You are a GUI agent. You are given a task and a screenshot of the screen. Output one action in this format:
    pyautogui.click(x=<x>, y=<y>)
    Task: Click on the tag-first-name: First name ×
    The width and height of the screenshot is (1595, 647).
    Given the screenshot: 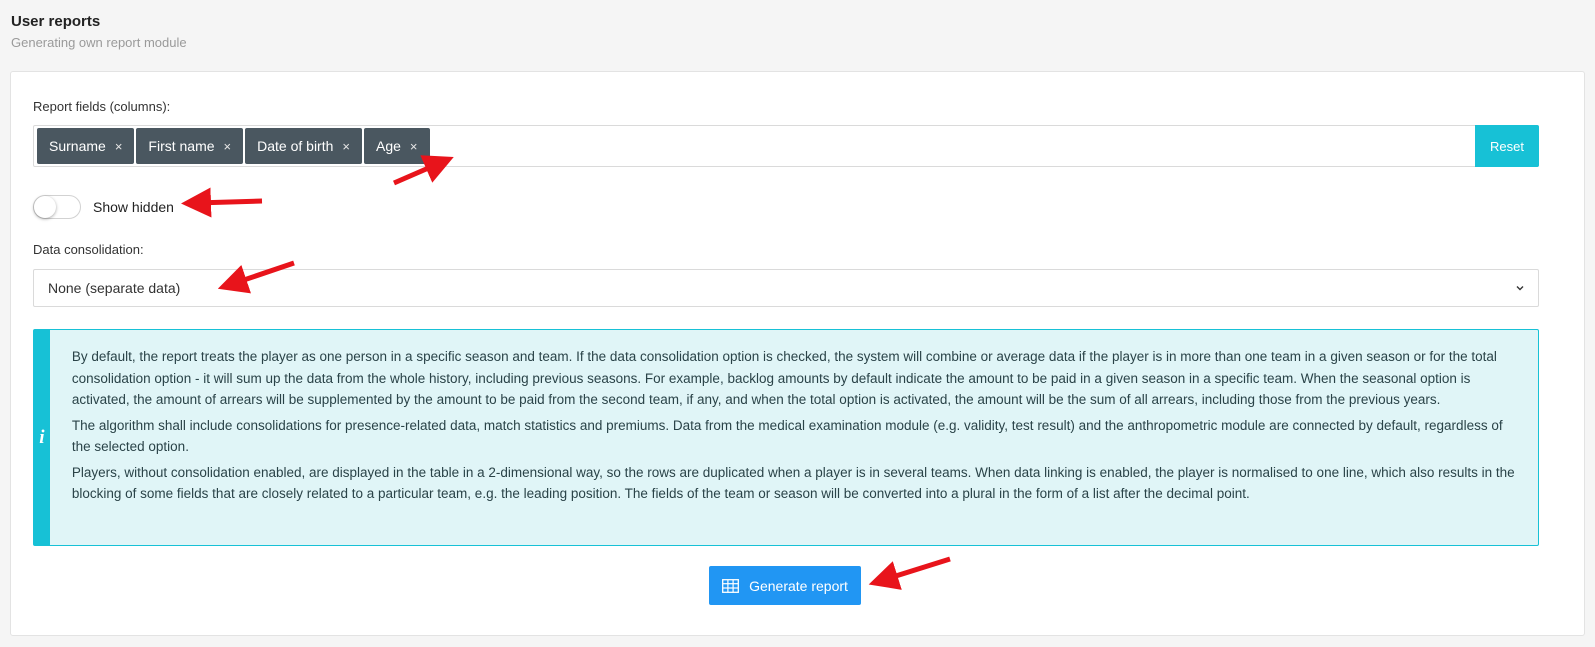 What is the action you would take?
    pyautogui.click(x=190, y=146)
    